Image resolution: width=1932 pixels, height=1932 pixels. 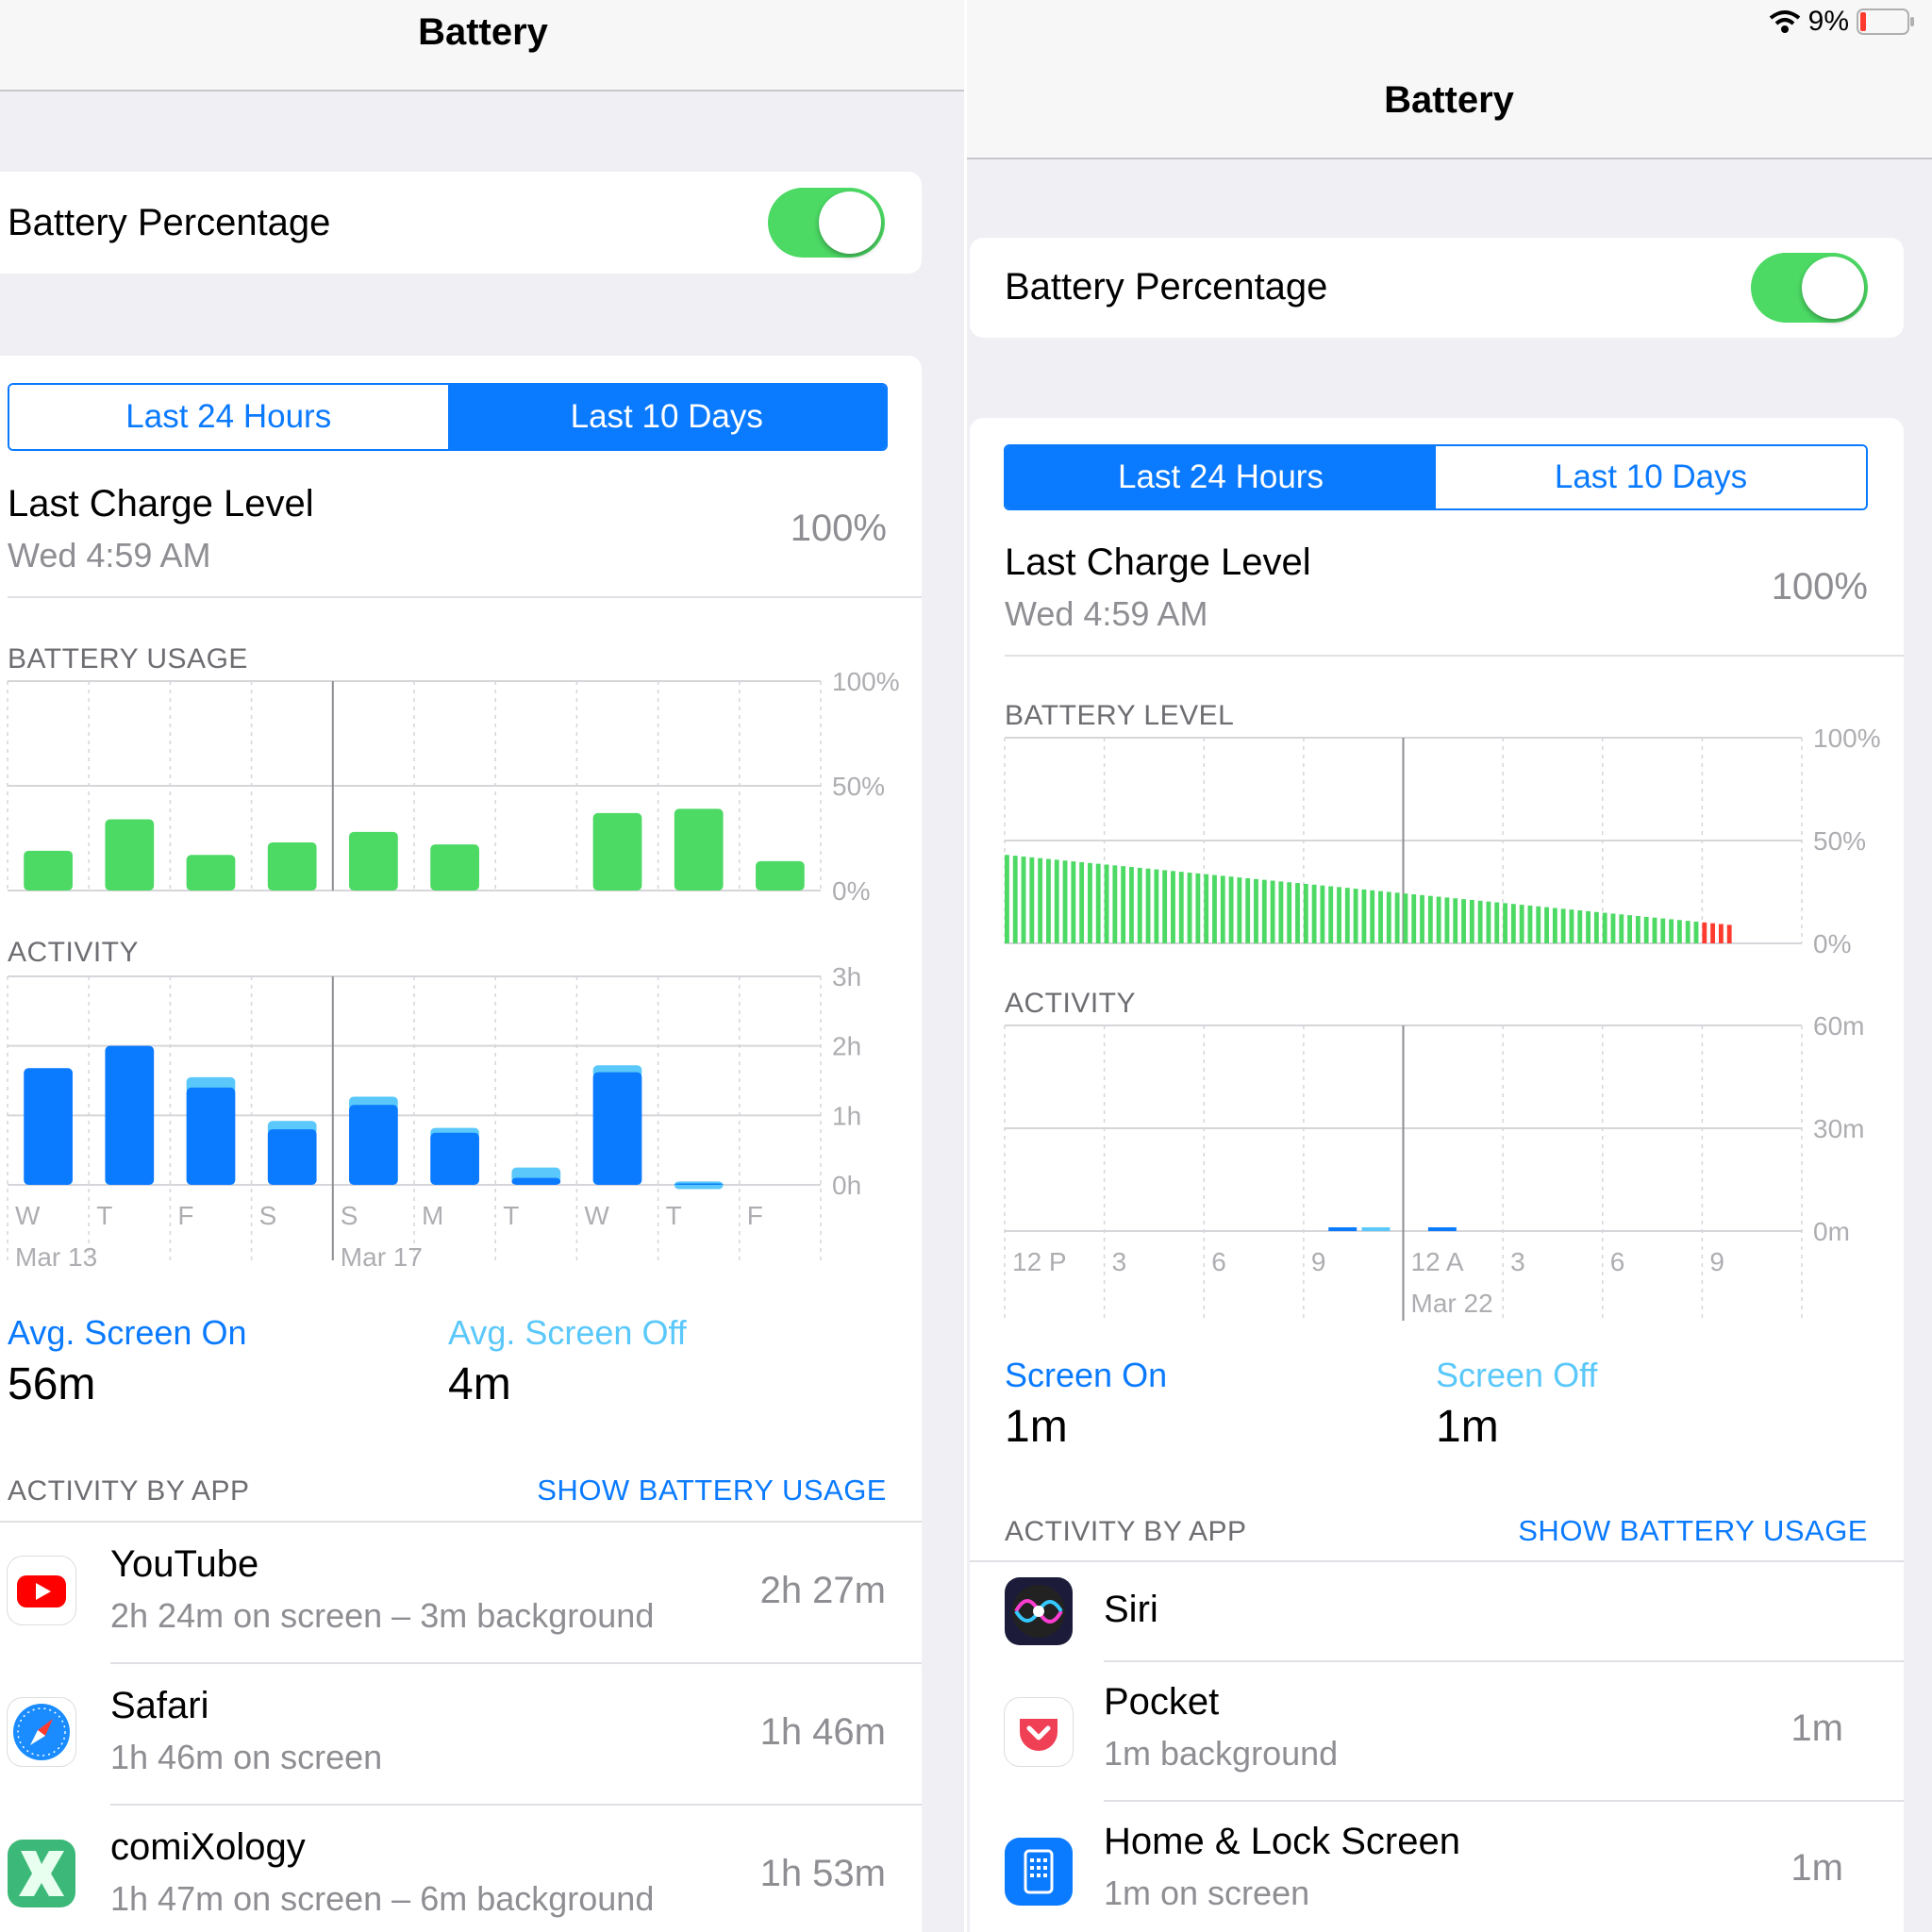 I want to click on last-charge-time: Wed 4:59 AM, so click(x=109, y=556).